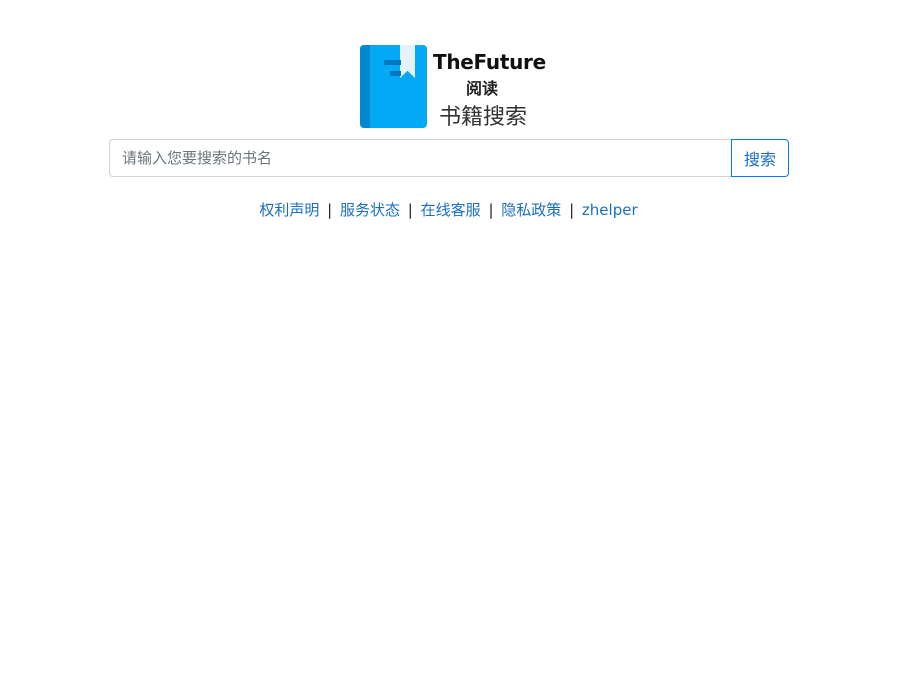 The image size is (897, 675). What do you see at coordinates (489, 62) in the screenshot?
I see `logo-brand: TheFuture` at bounding box center [489, 62].